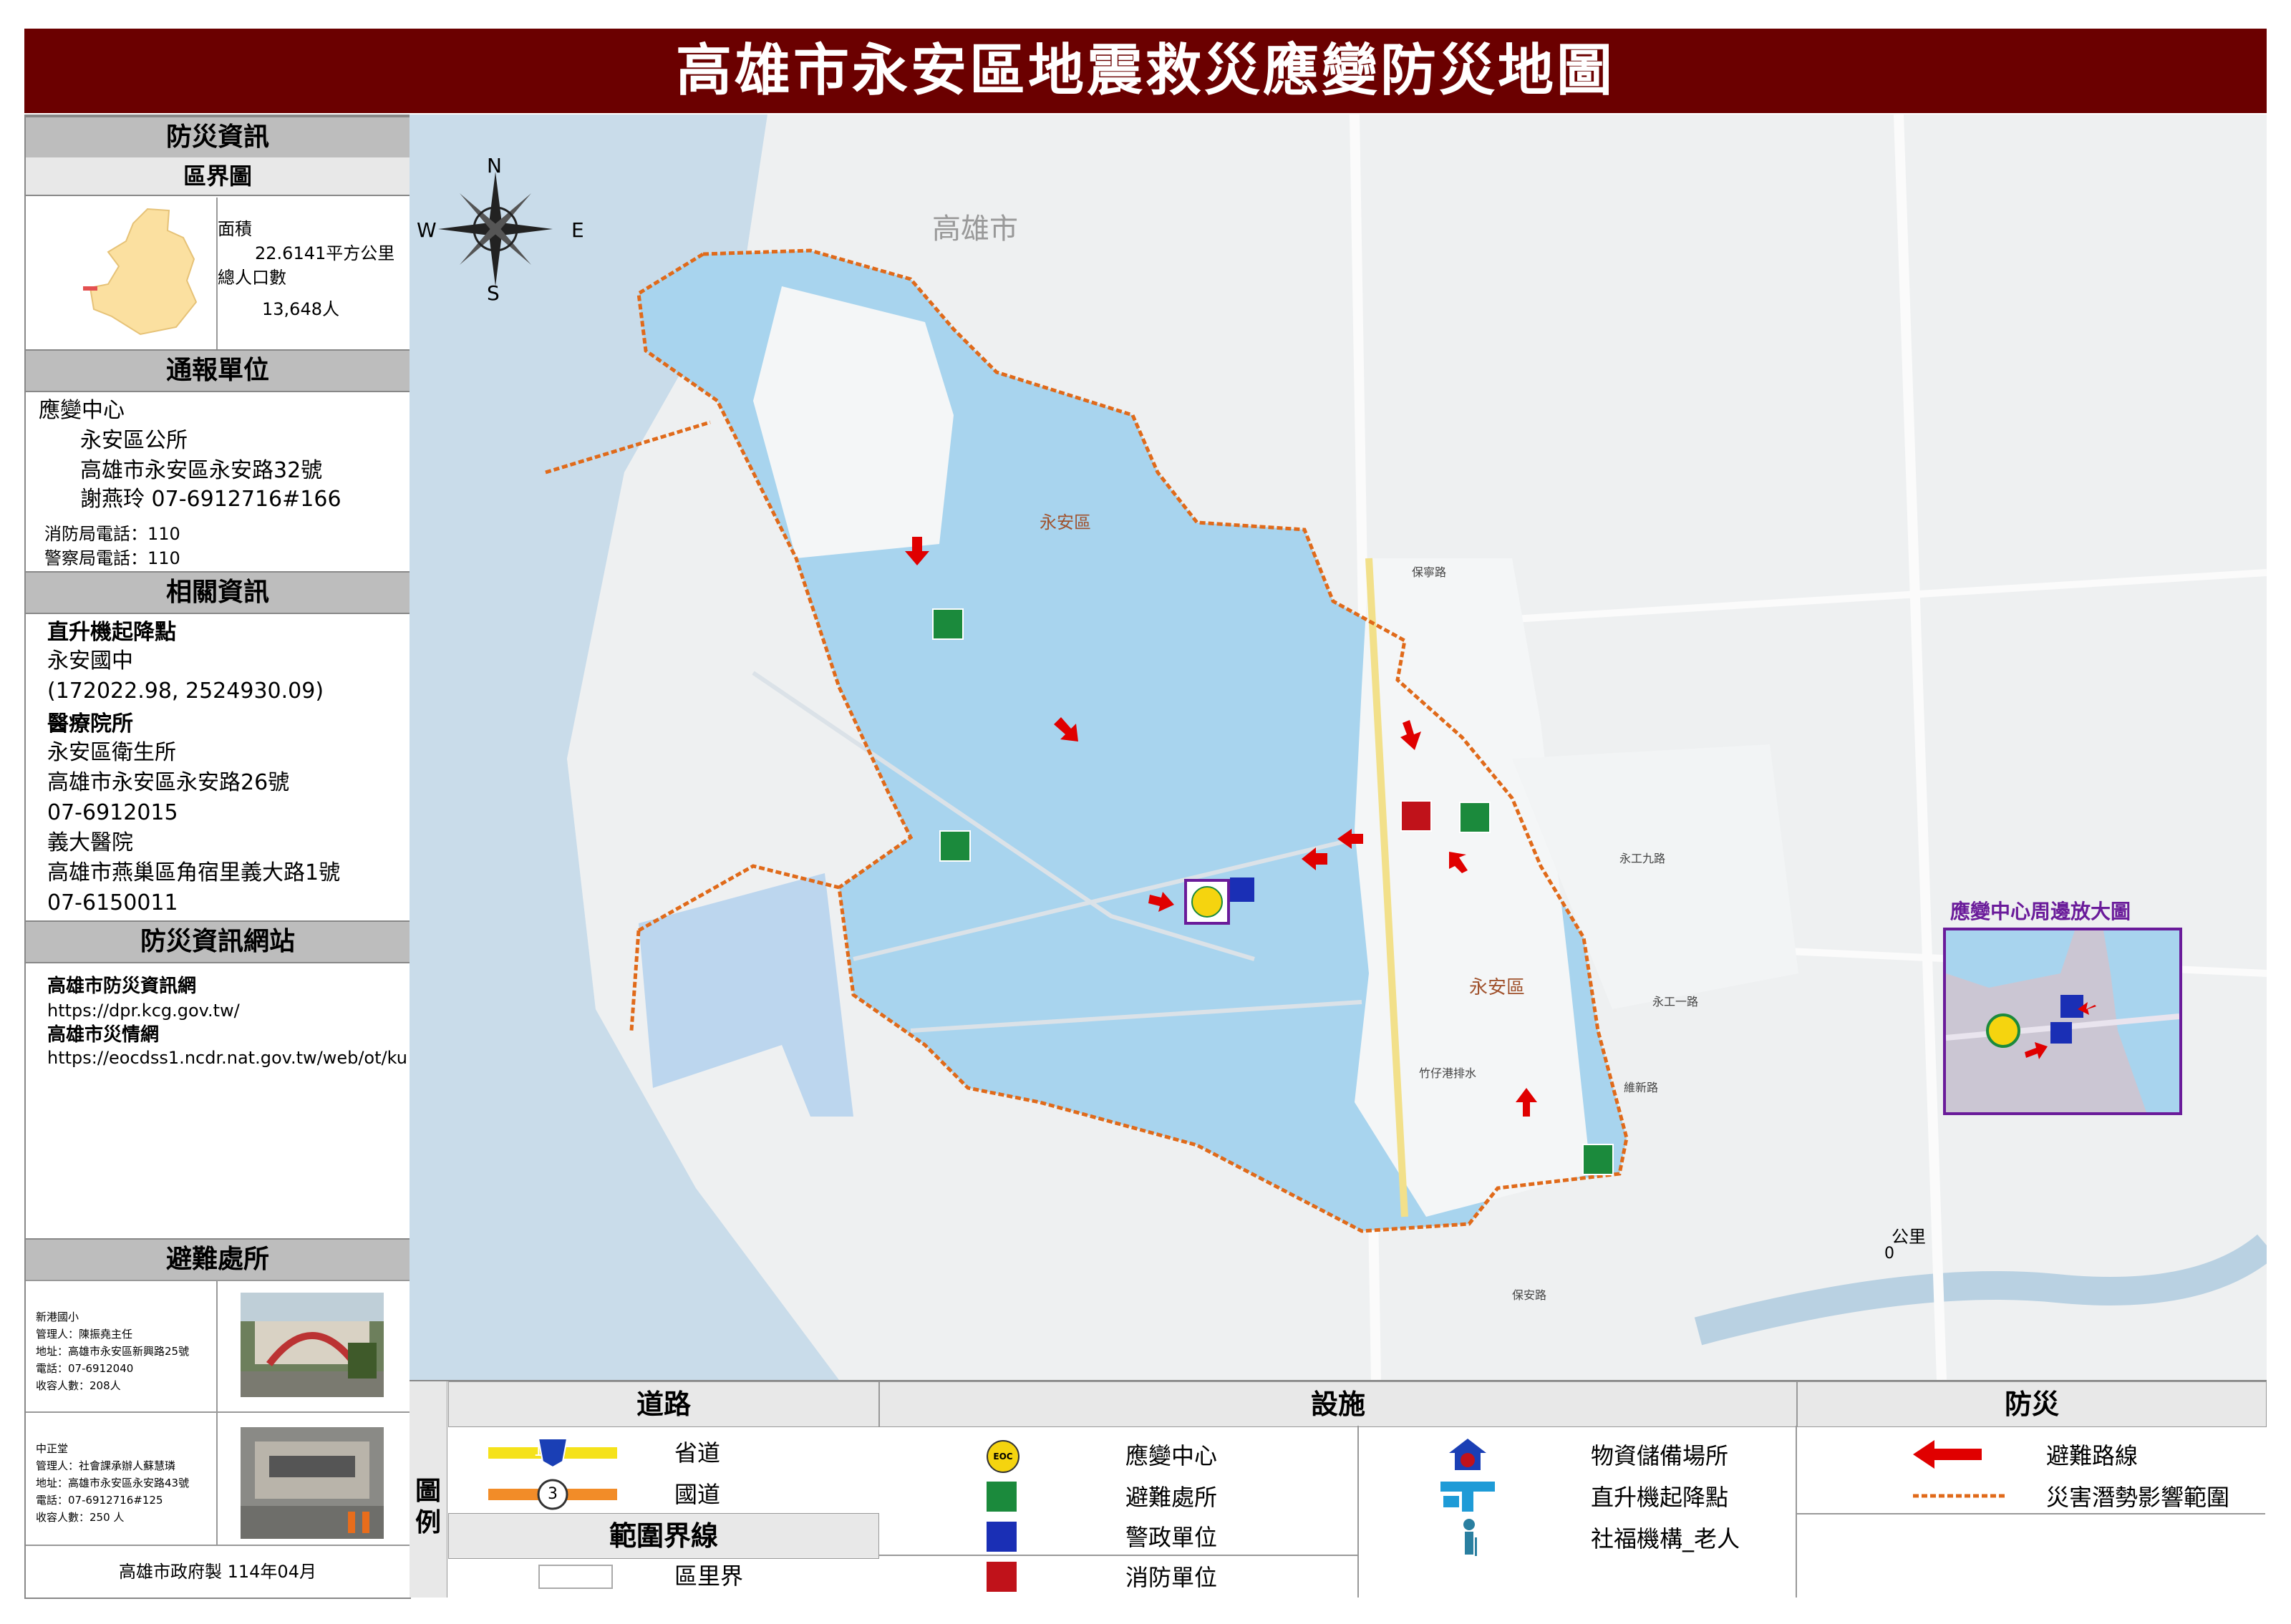  What do you see at coordinates (2041, 912) in the screenshot?
I see `inset-title: 應變中心周邊放大圖` at bounding box center [2041, 912].